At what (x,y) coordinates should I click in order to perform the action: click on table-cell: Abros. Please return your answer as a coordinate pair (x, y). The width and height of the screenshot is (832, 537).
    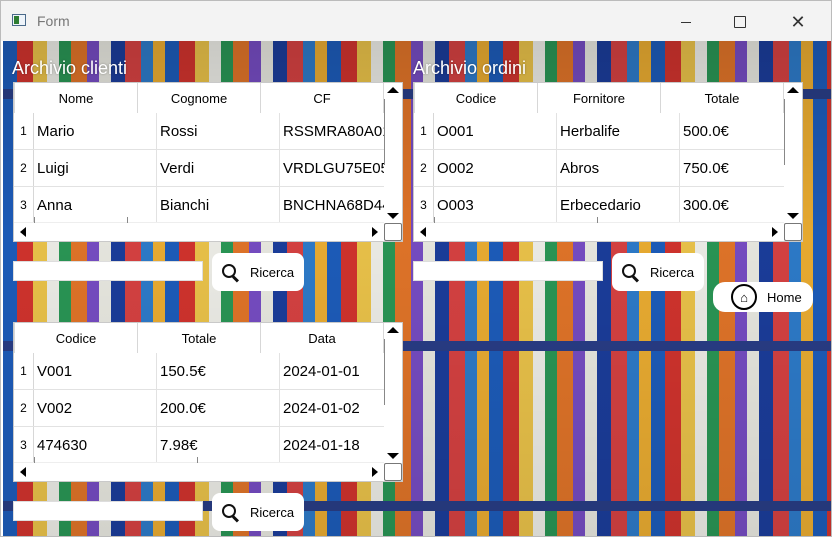
    Looking at the image, I should click on (618, 168).